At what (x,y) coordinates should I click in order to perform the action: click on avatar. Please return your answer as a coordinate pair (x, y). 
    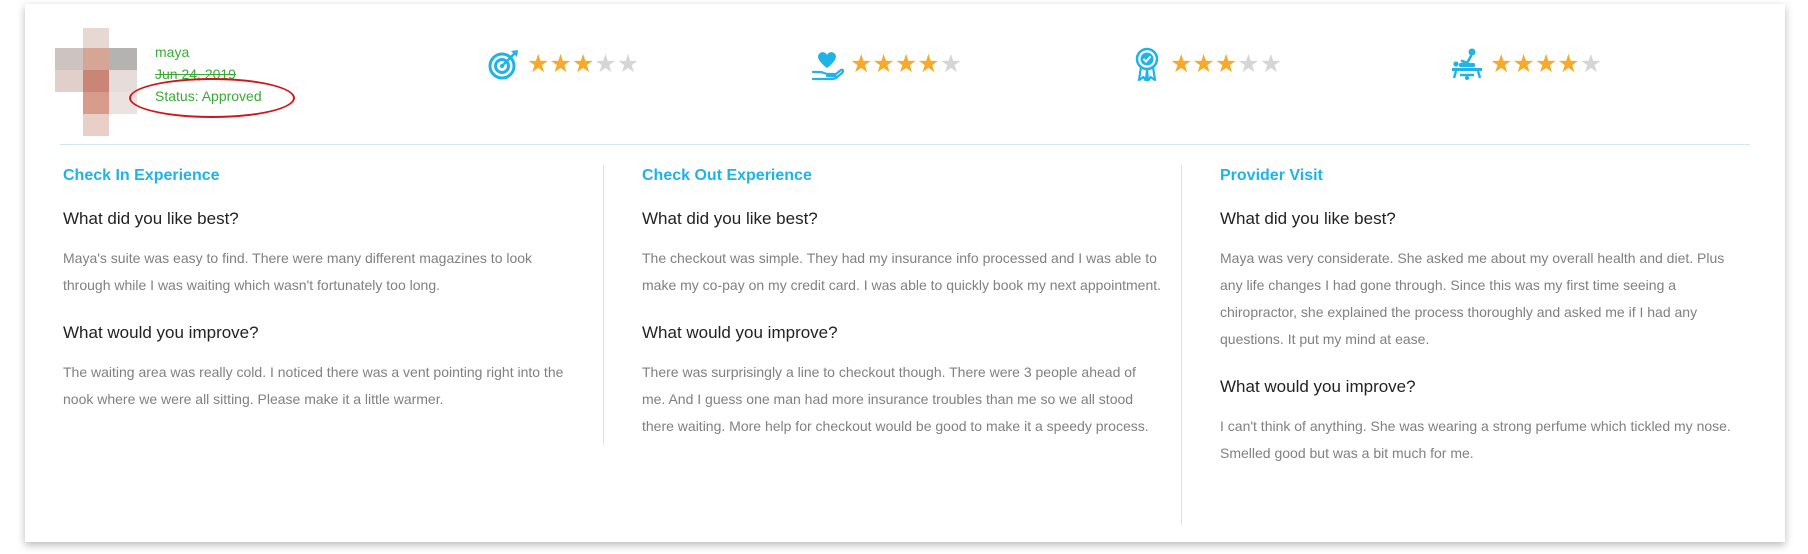
    Looking at the image, I should click on (96, 82).